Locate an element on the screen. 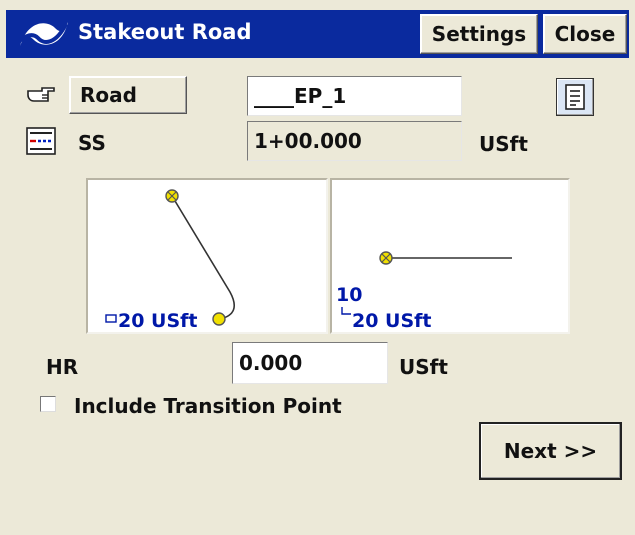 This screenshot has height=535, width=635. ss-label: SS is located at coordinates (92, 143).